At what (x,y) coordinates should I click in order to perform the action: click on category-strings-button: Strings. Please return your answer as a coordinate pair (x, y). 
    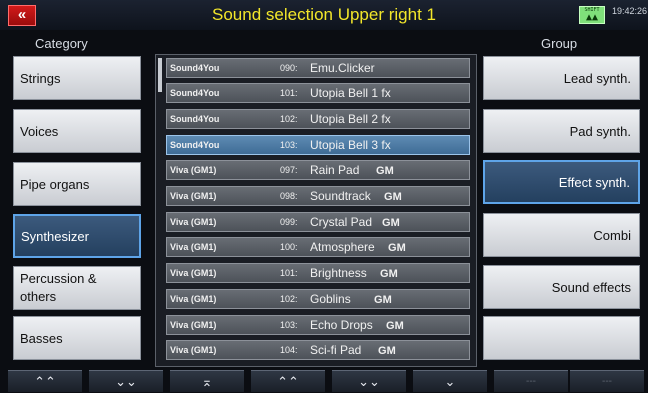
    Looking at the image, I should click on (77, 78).